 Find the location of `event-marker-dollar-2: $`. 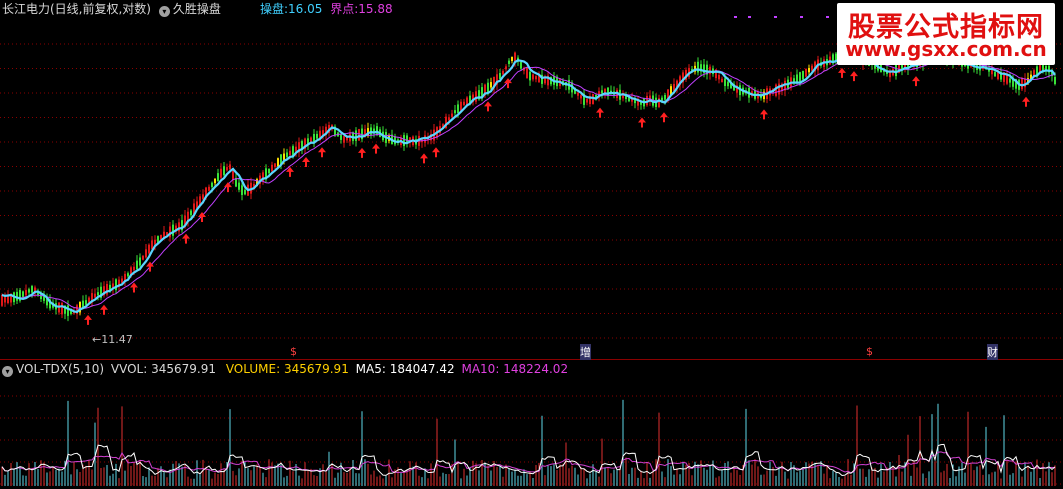

event-marker-dollar-2: $ is located at coordinates (869, 351).